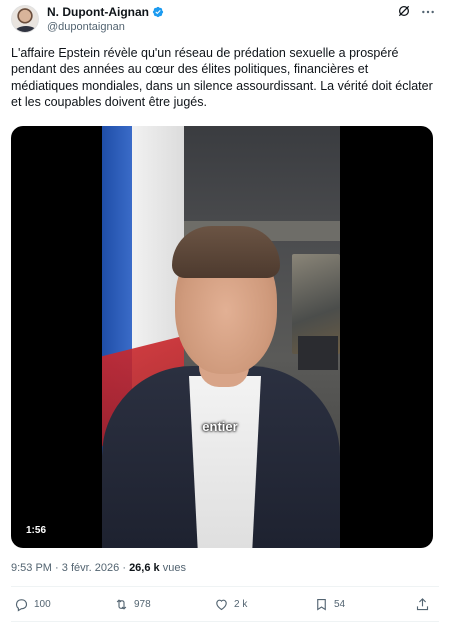 This screenshot has height=626, width=450. I want to click on reply-count: 100, so click(42, 604).